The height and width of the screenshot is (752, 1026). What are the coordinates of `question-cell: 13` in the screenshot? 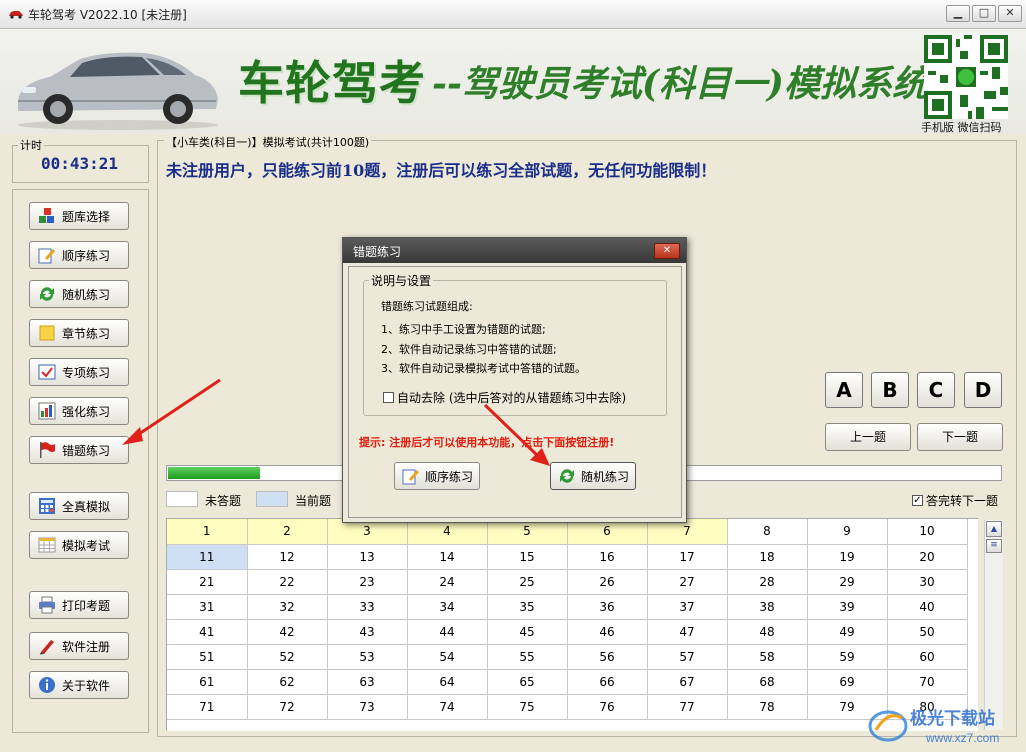 It's located at (367, 557).